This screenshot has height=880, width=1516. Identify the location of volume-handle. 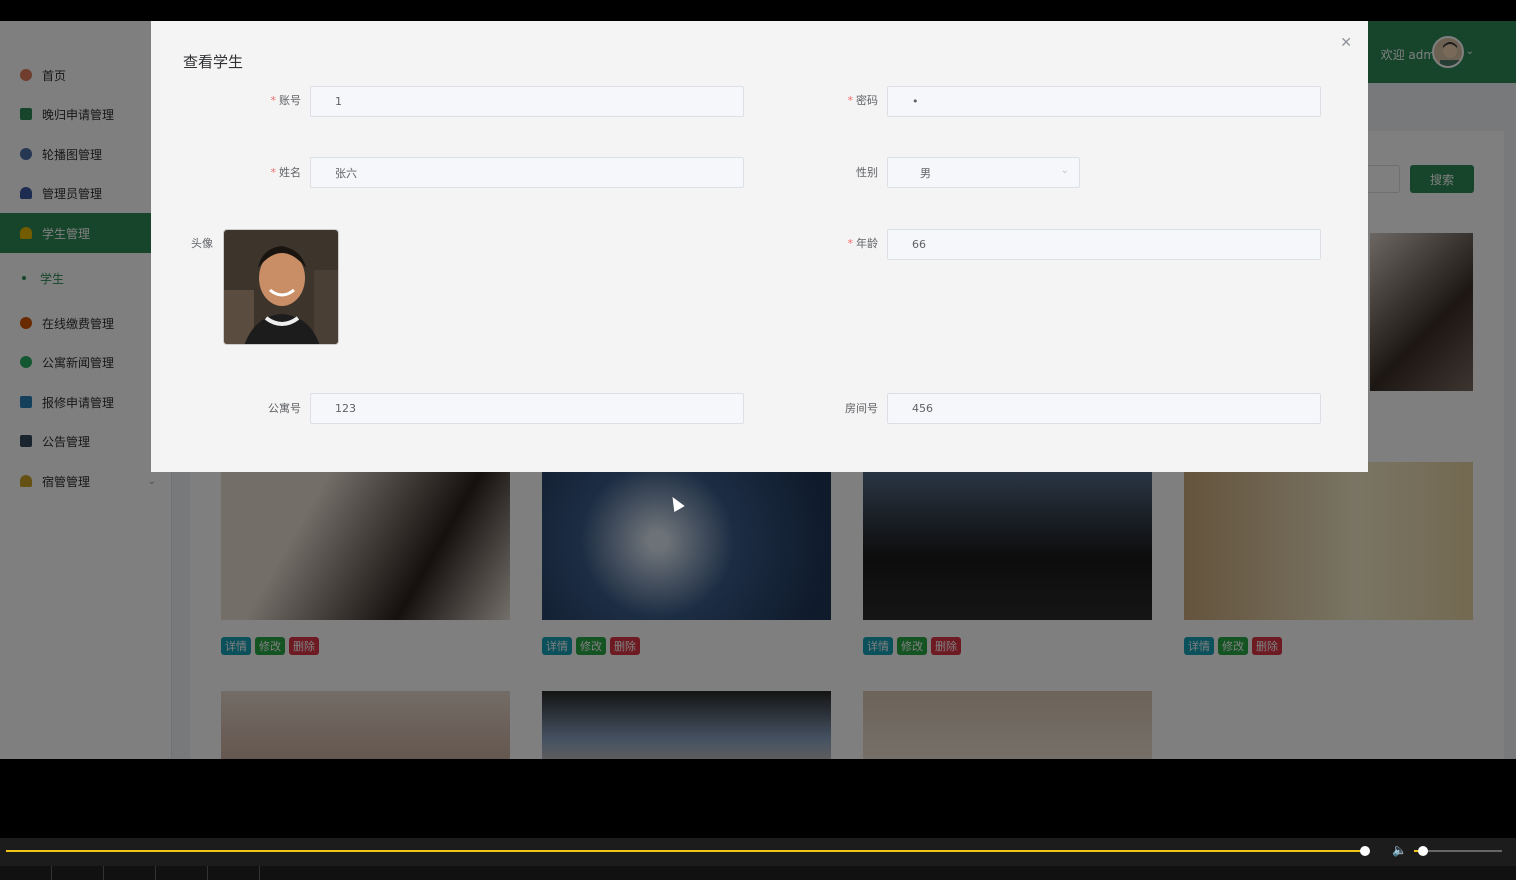
(1423, 851).